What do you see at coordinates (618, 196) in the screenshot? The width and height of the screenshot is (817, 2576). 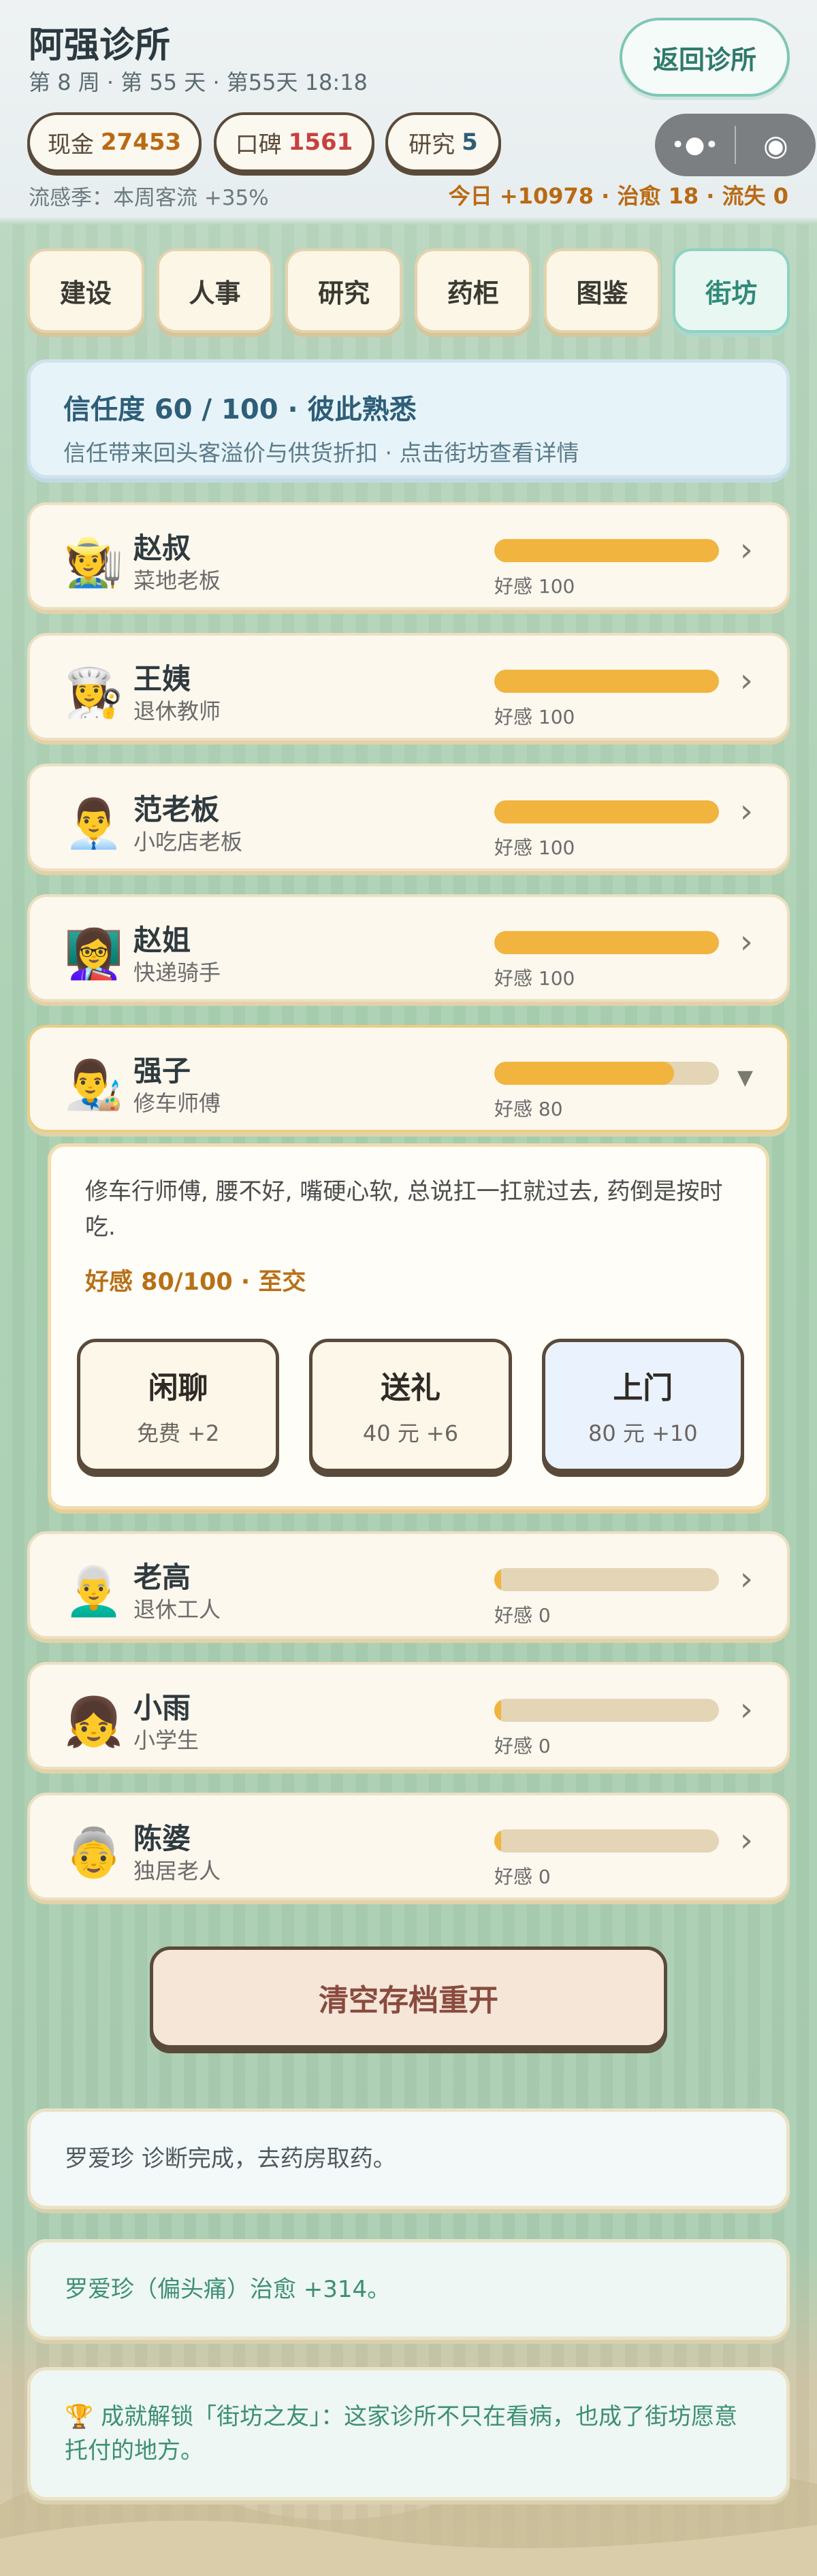 I see `daily-summary: 今日 +10978 · 治愈 18 · 流失 0` at bounding box center [618, 196].